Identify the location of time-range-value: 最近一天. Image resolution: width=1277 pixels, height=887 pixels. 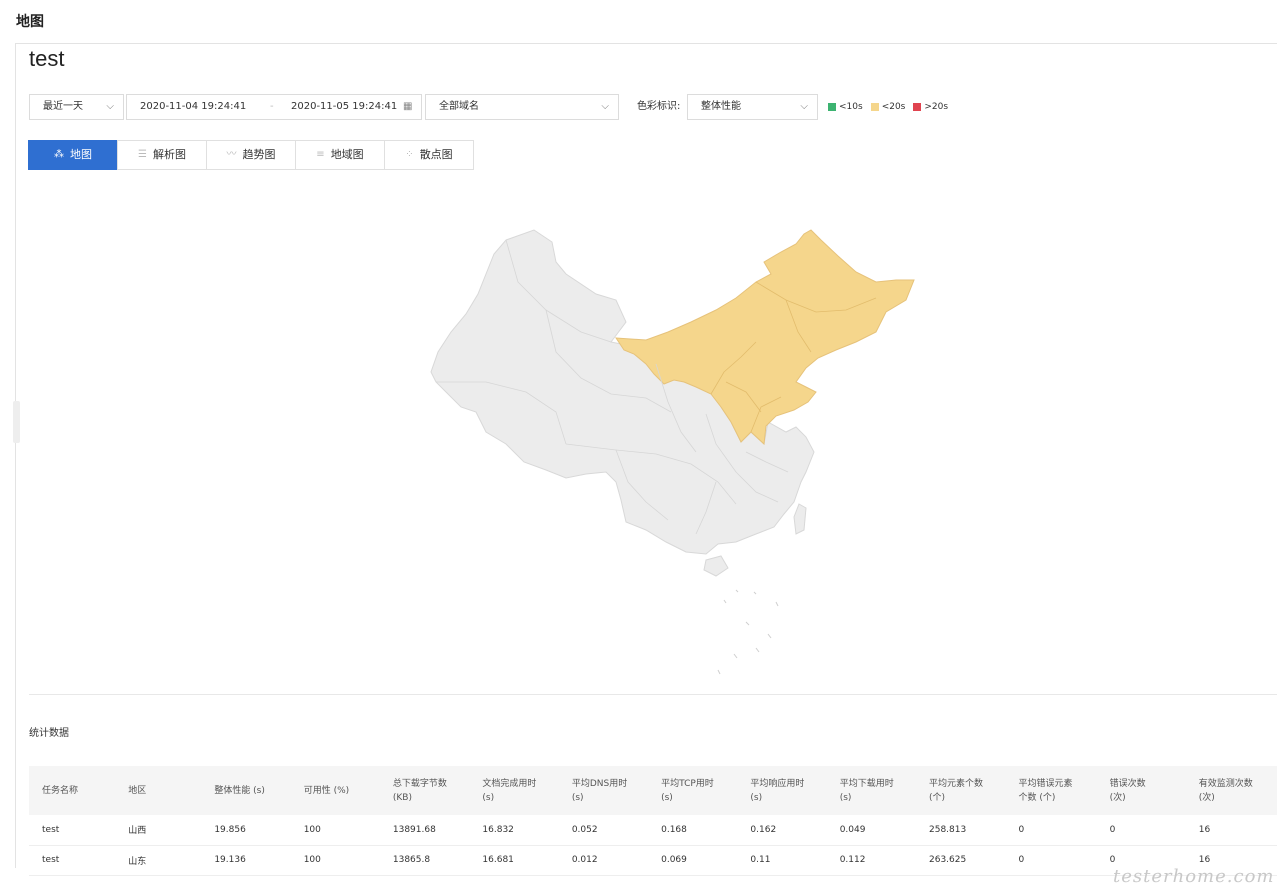
(63, 106).